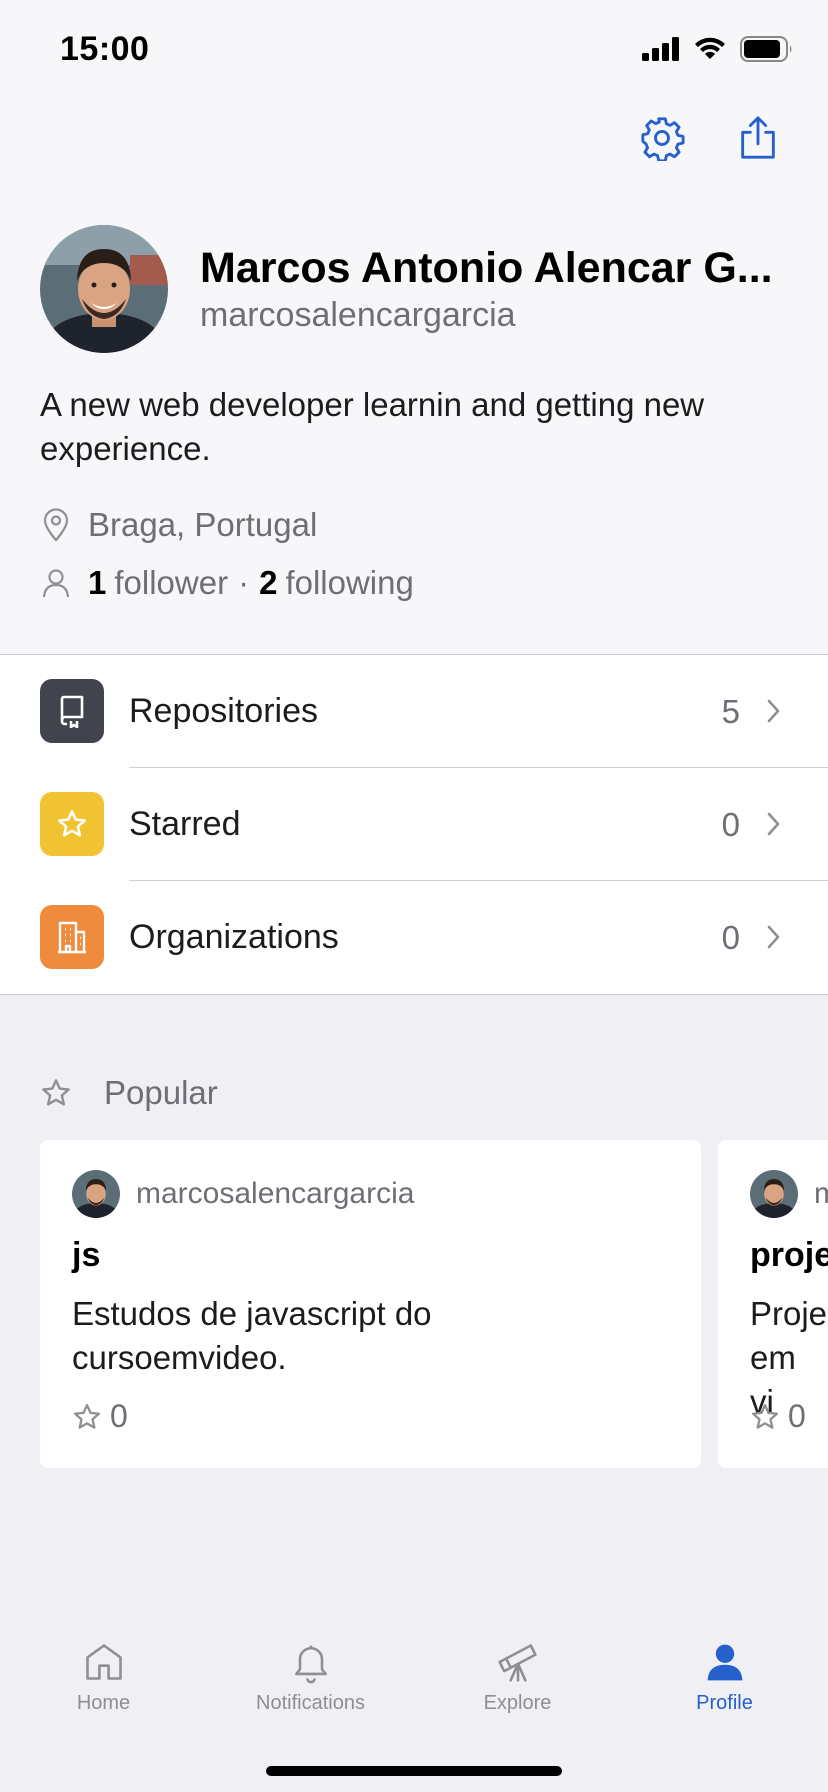  What do you see at coordinates (103, 1662) in the screenshot?
I see `home-icon` at bounding box center [103, 1662].